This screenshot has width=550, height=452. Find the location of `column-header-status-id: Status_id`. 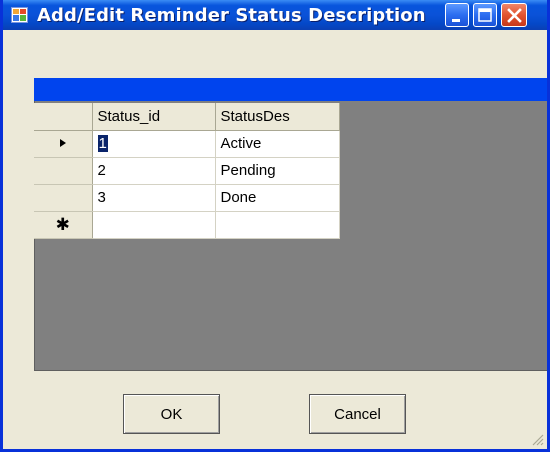

column-header-status-id: Status_id is located at coordinates (154, 117).